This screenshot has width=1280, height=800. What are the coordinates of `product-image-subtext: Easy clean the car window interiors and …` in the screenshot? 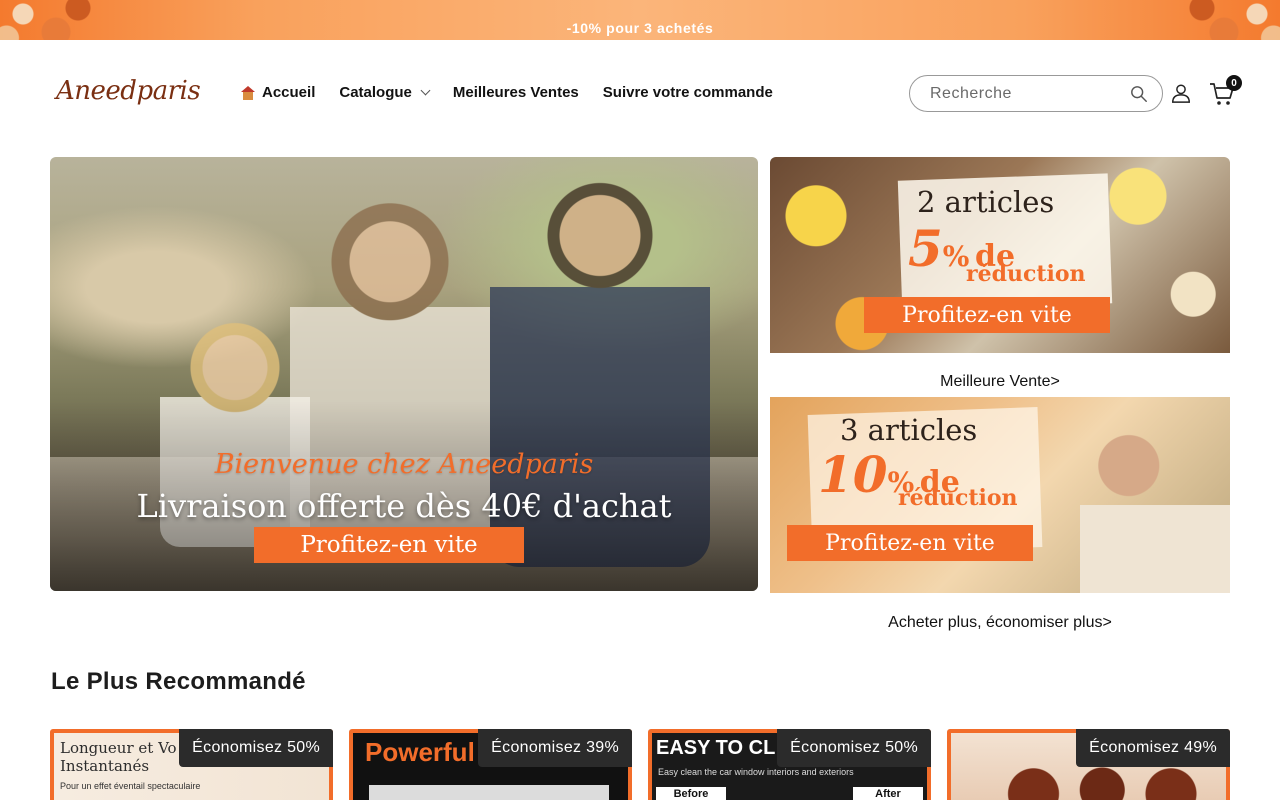 It's located at (756, 772).